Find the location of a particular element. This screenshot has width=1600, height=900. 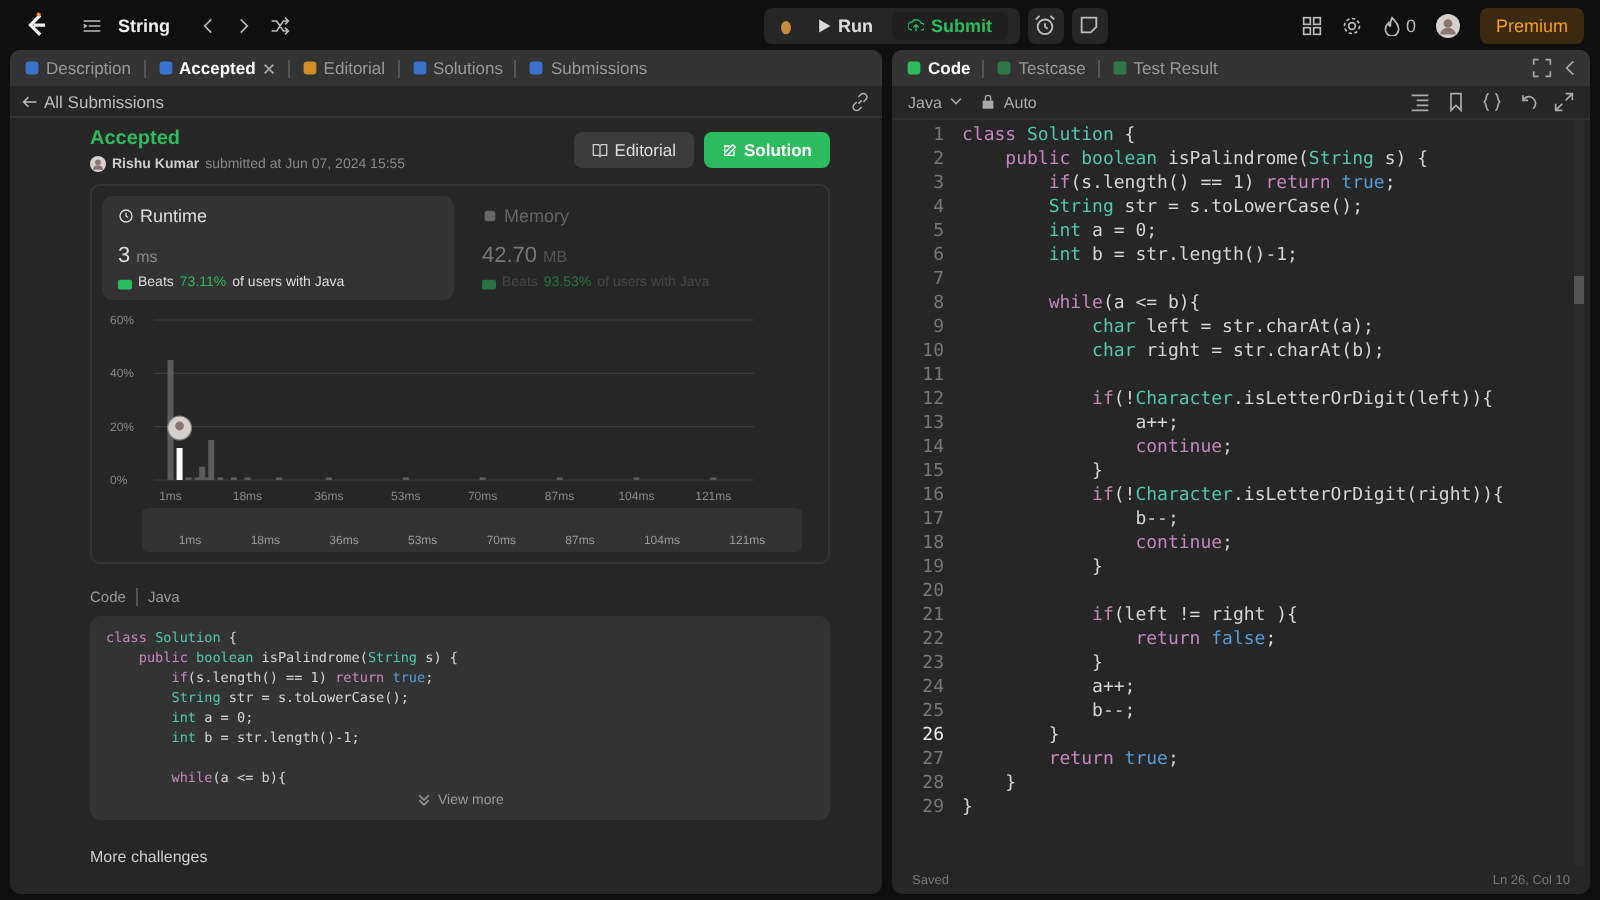

metric-value: 3 is located at coordinates (124, 256).